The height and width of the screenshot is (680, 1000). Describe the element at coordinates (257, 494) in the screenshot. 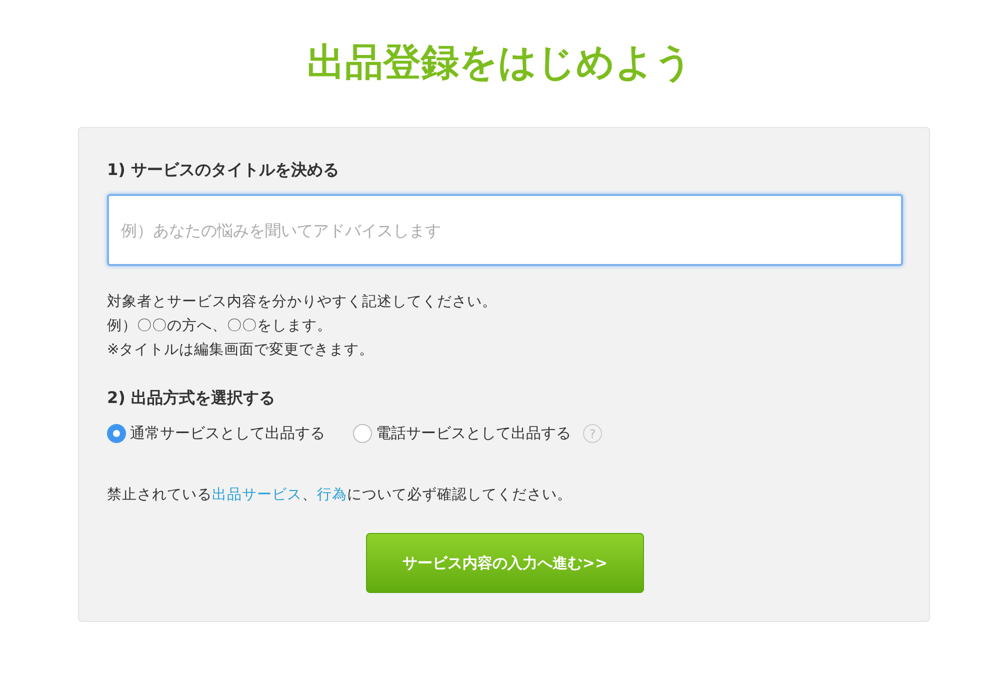

I see `link: 出品サービス` at that location.